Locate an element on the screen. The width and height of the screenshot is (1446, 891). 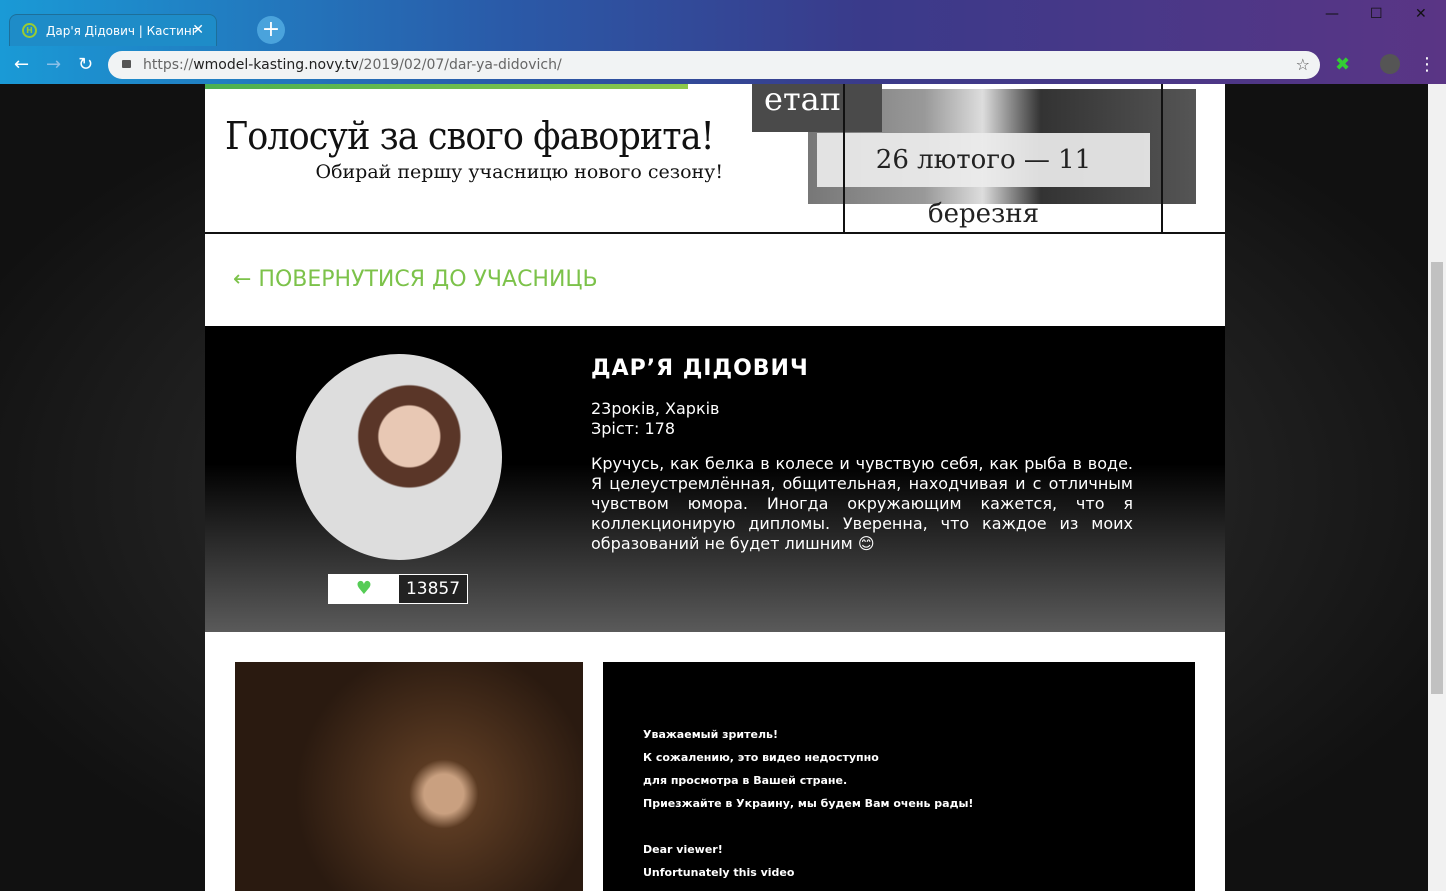
close-window-icon: ✕ is located at coordinates (1421, 14).